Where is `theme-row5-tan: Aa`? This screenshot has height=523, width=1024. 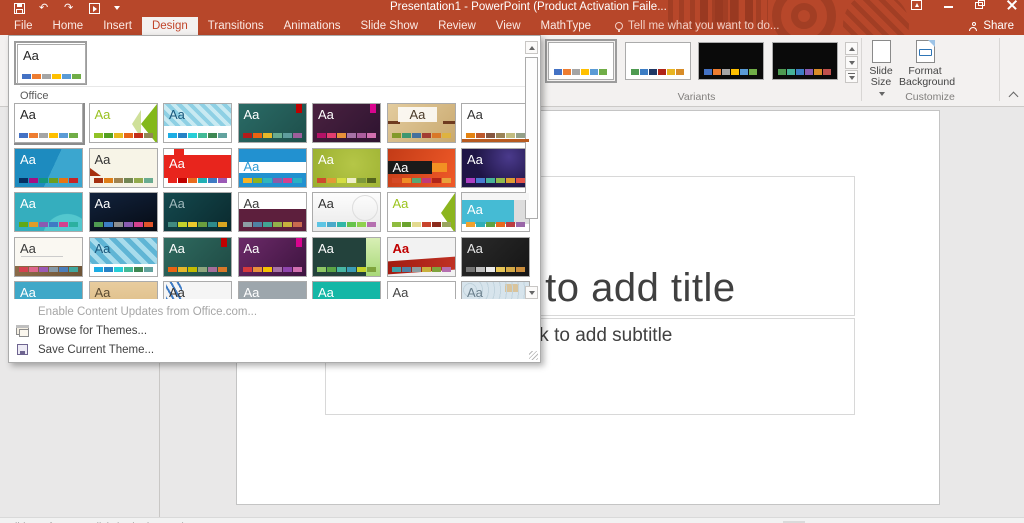
theme-row5-tan: Aa is located at coordinates (123, 290).